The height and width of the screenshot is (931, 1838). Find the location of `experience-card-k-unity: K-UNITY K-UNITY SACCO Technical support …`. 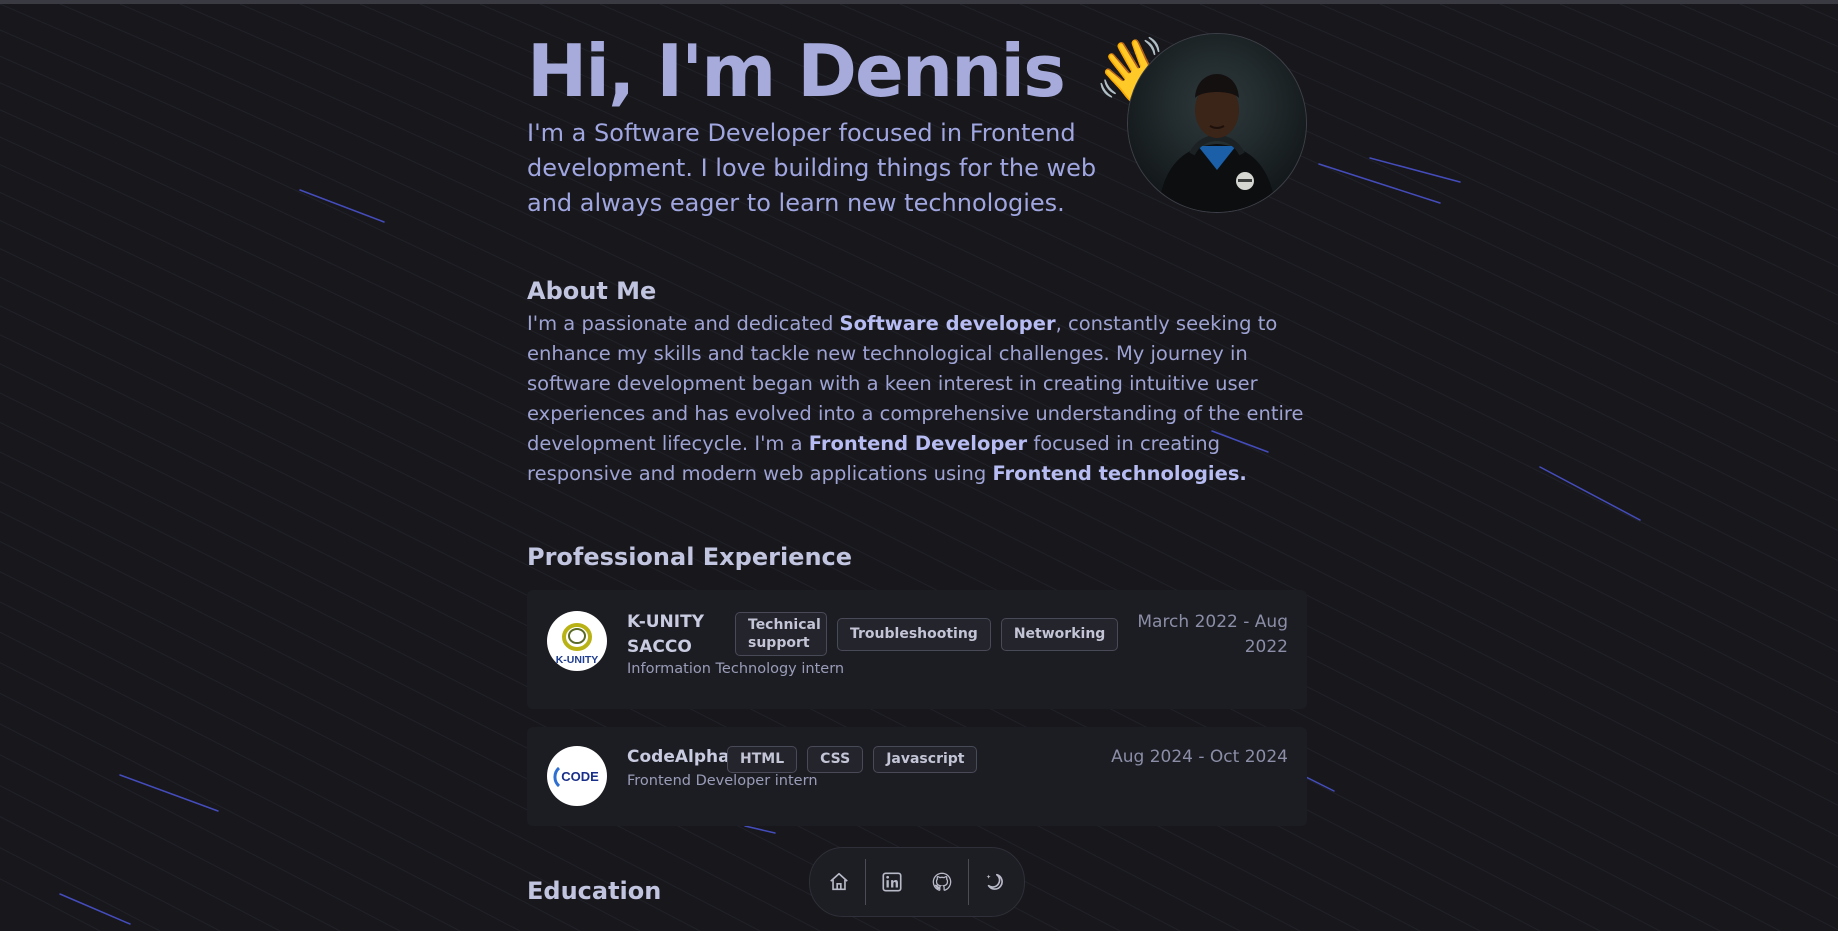

experience-card-k-unity: K-UNITY K-UNITY SACCO Technical support … is located at coordinates (917, 649).